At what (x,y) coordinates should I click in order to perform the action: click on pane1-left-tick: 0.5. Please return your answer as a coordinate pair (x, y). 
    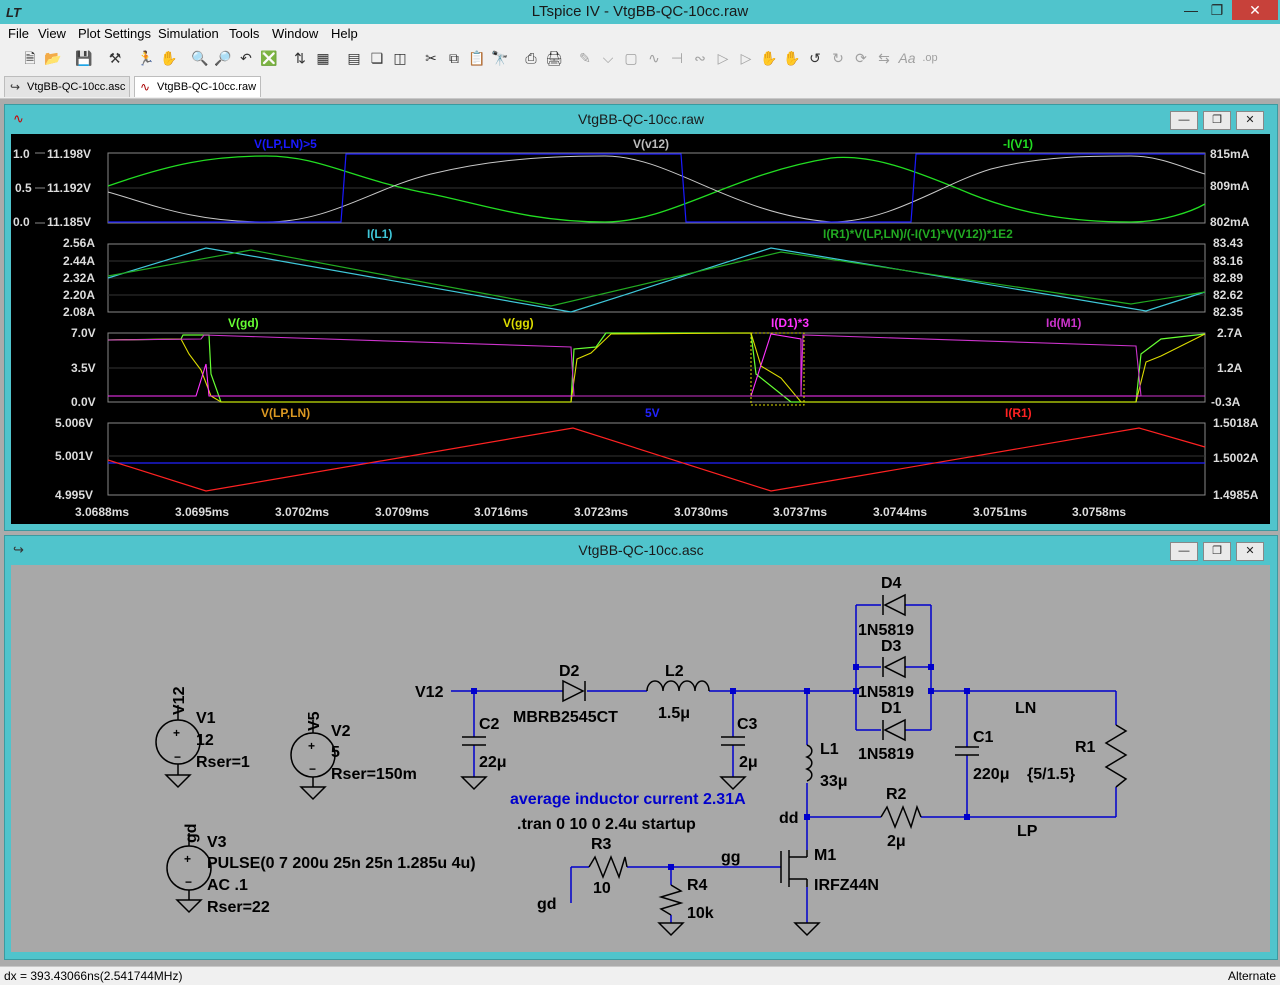
    Looking at the image, I should click on (23, 188).